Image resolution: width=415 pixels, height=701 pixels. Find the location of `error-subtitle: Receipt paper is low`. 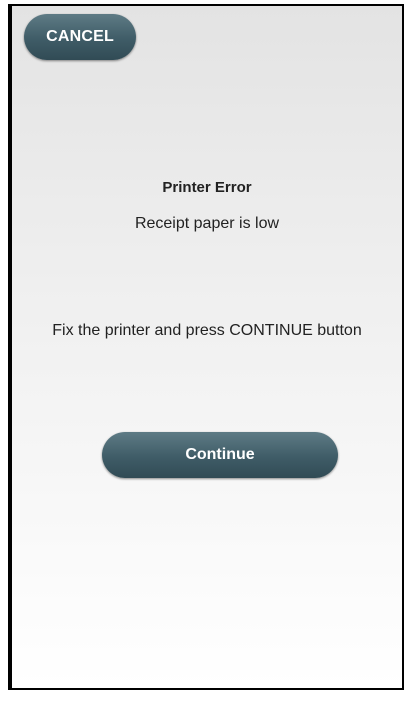

error-subtitle: Receipt paper is low is located at coordinates (207, 223).